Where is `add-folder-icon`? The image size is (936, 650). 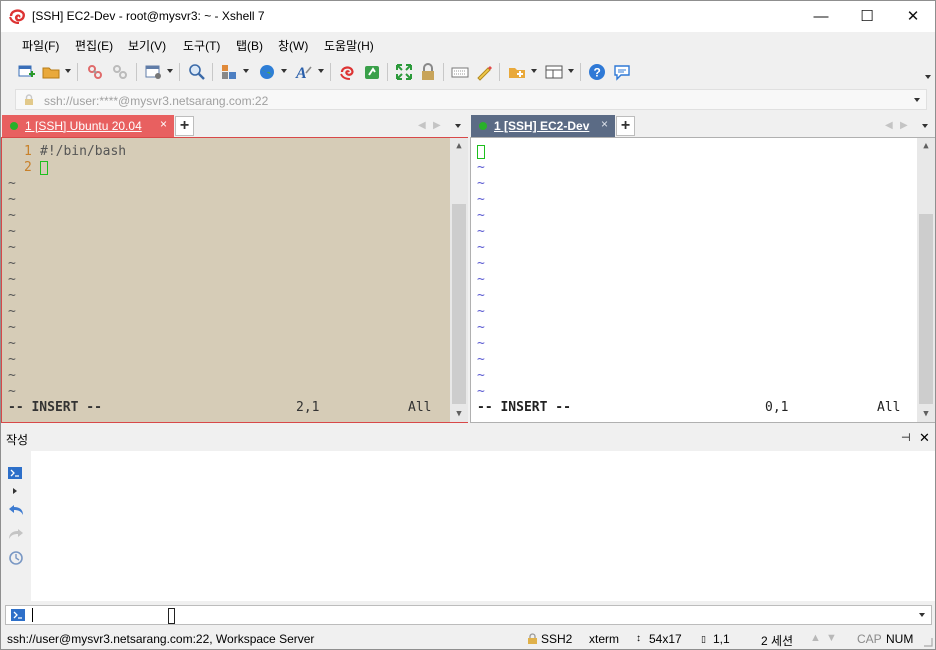
add-folder-icon is located at coordinates (517, 72).